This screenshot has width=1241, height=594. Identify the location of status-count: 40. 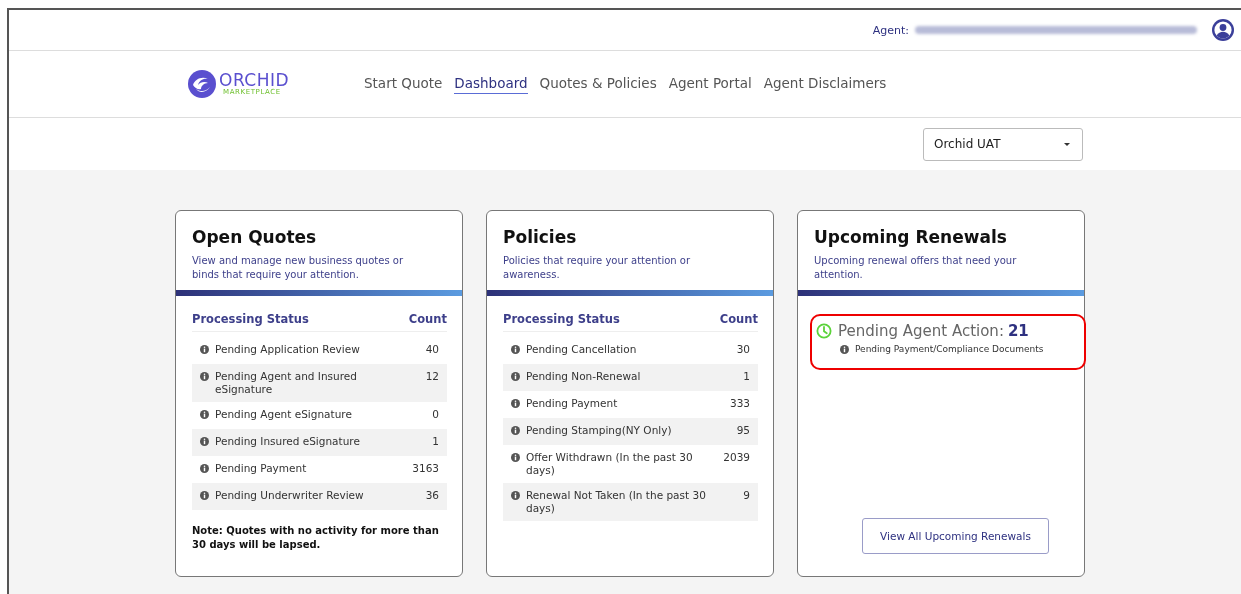
(431, 349).